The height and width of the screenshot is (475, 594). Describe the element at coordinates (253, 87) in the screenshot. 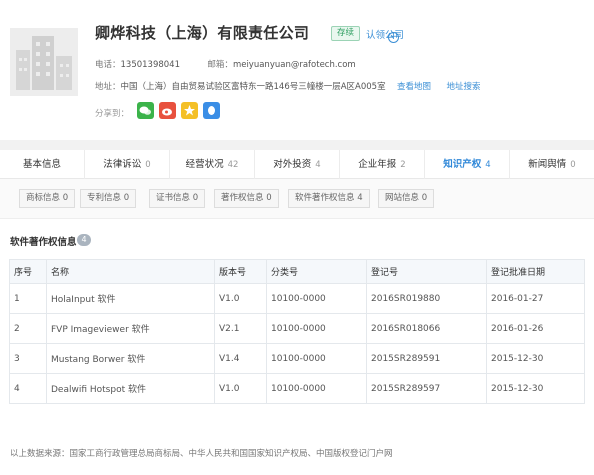

I see `address-value: 中国（上海）自由贸易试验区富特东一路146号三幢楼一层A区A005室` at that location.